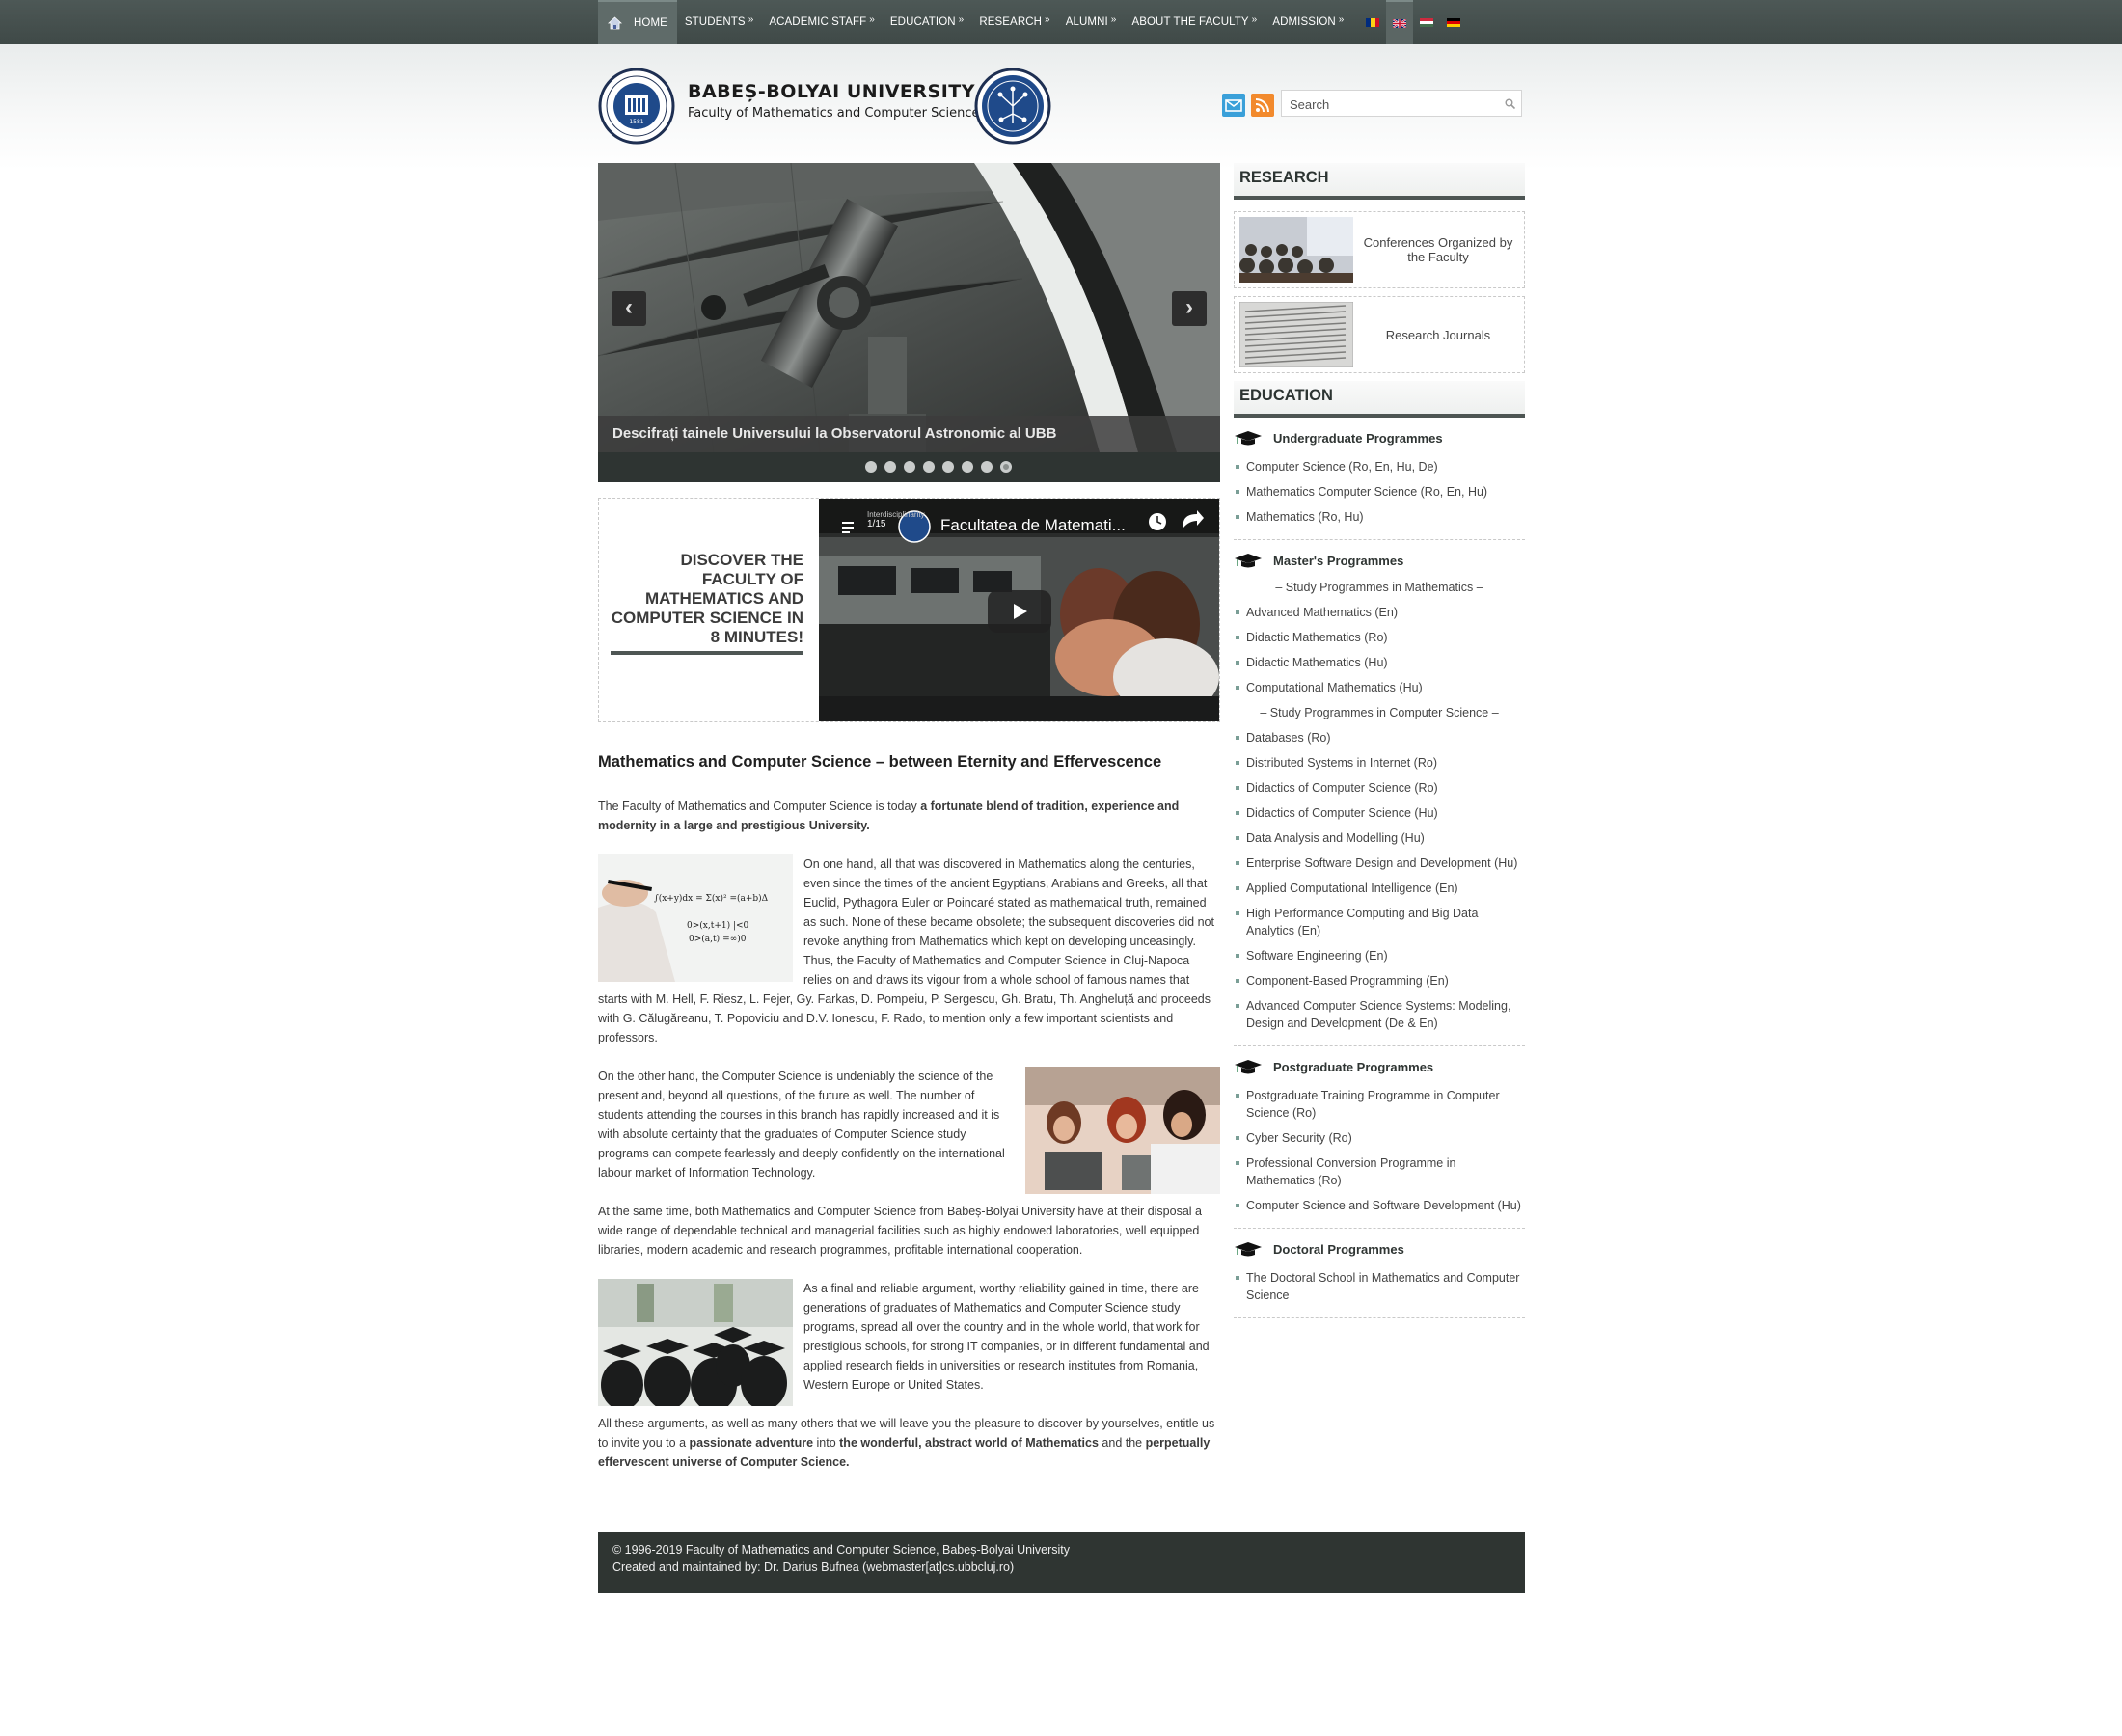 This screenshot has height=1736, width=2122. Describe the element at coordinates (909, 307) in the screenshot. I see `observatory-telescope-image` at that location.